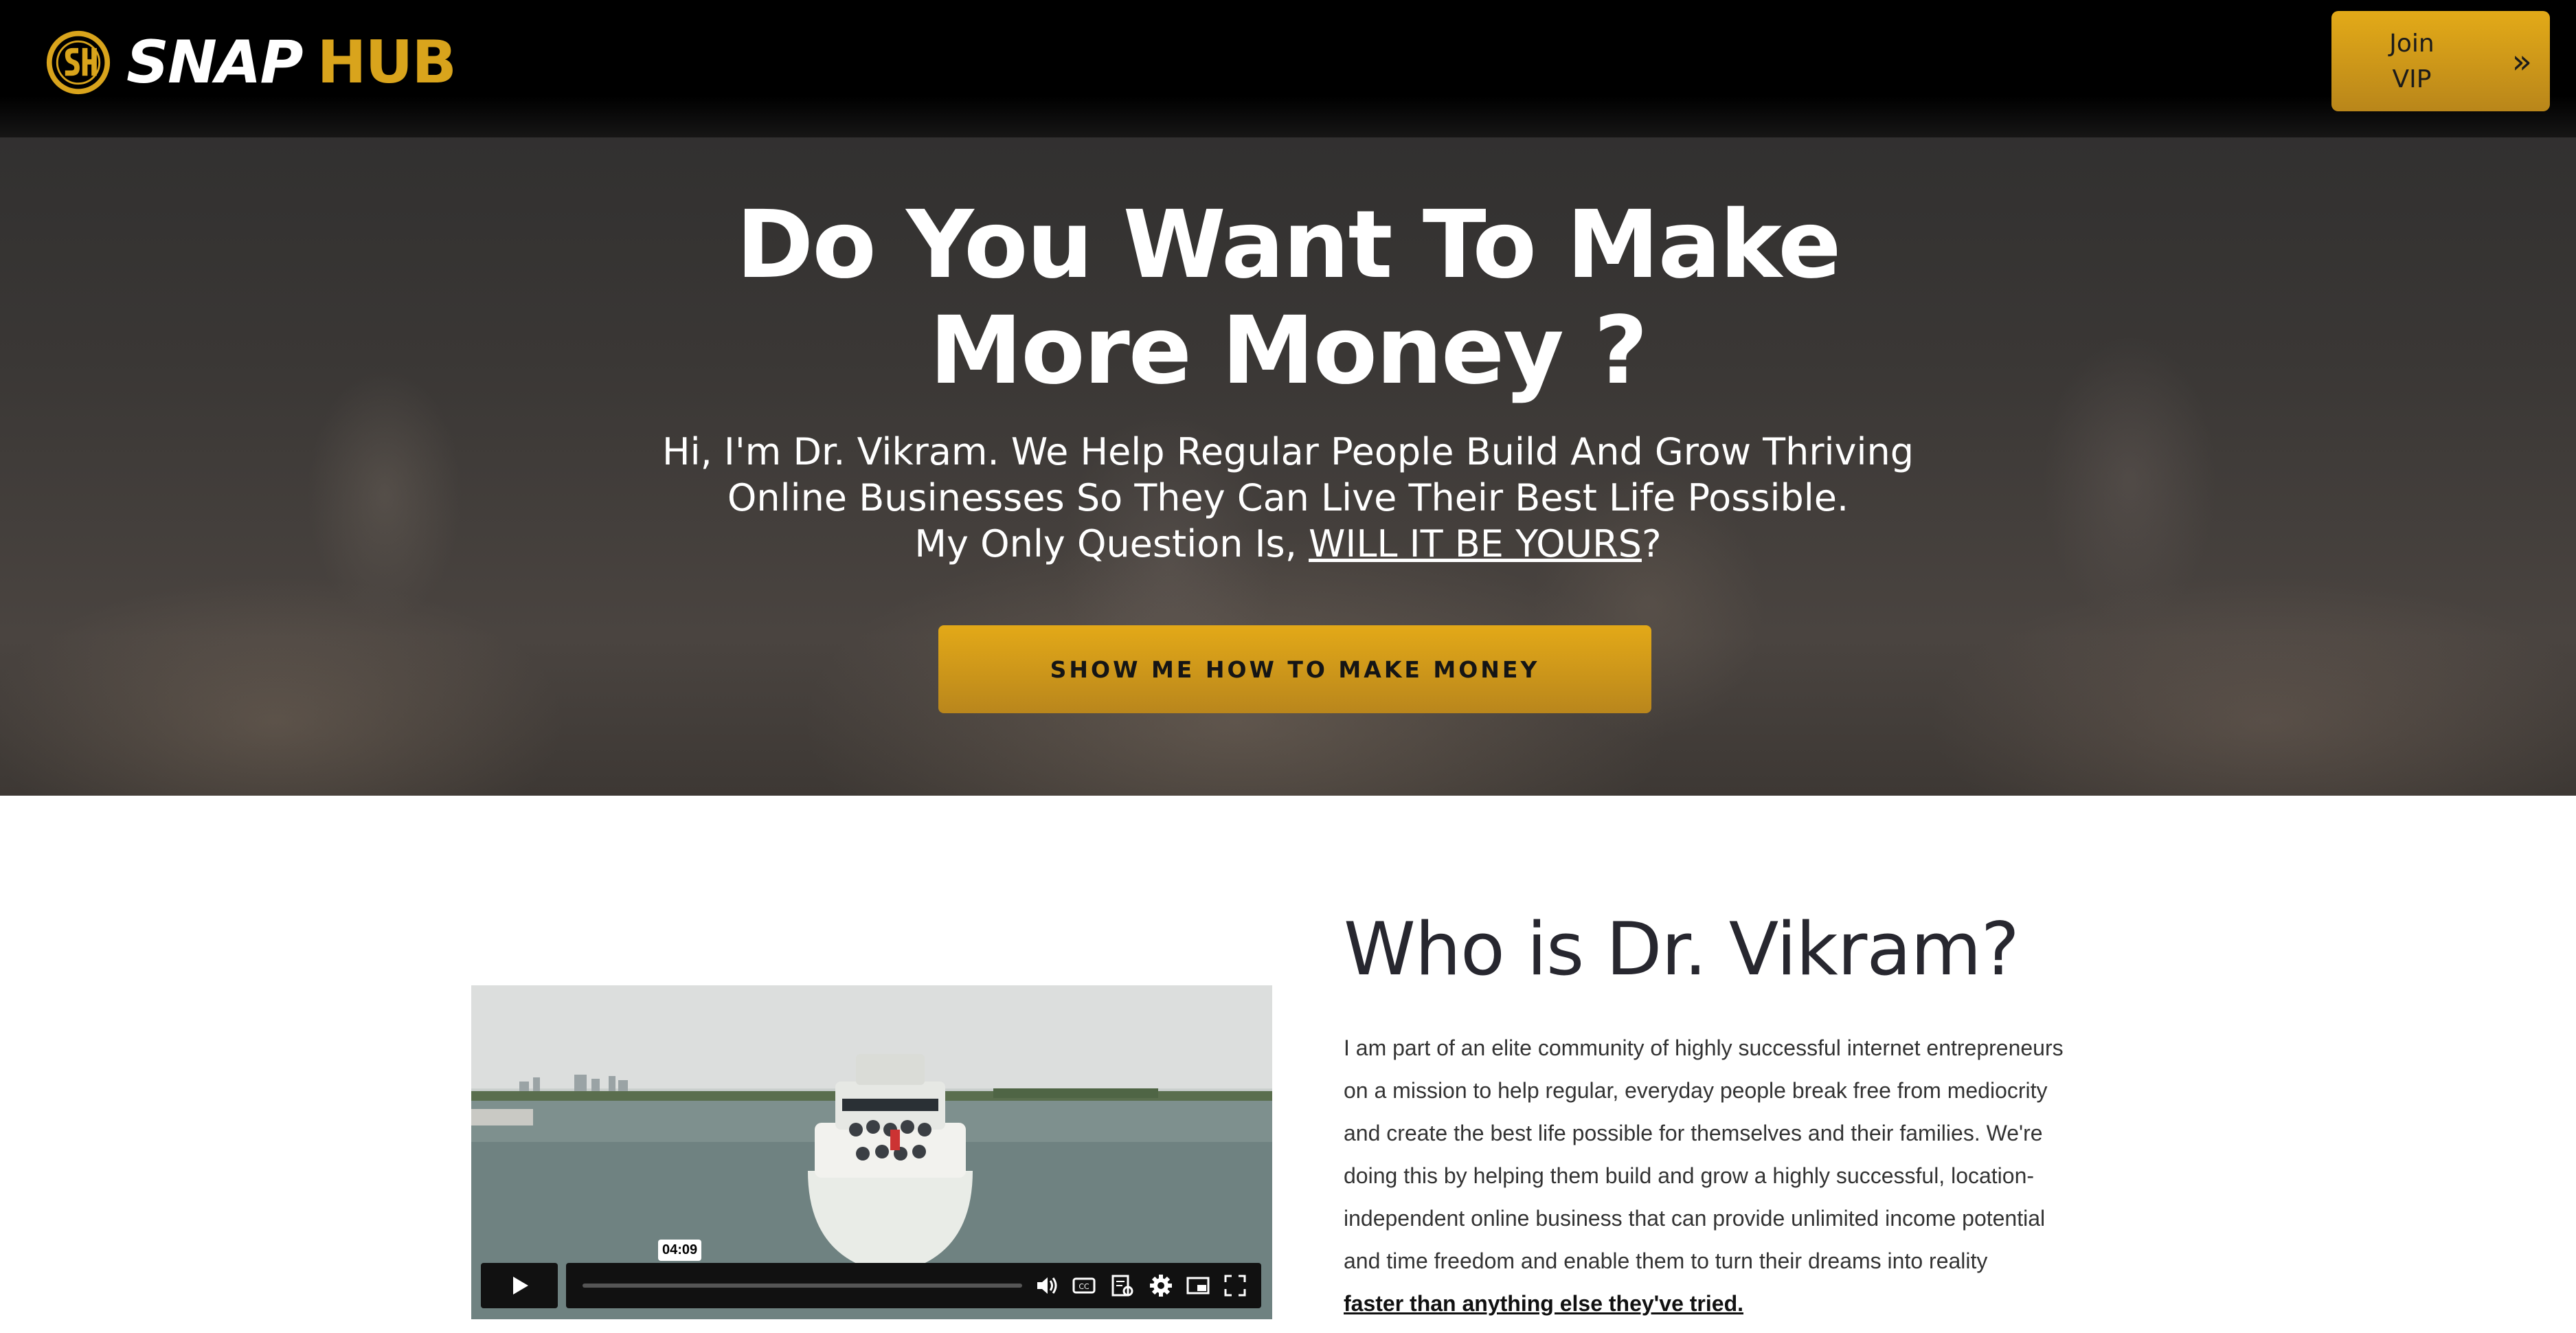 This screenshot has height=1333, width=2576. I want to click on intro-video-player: 04:09 CC, so click(871, 1152).